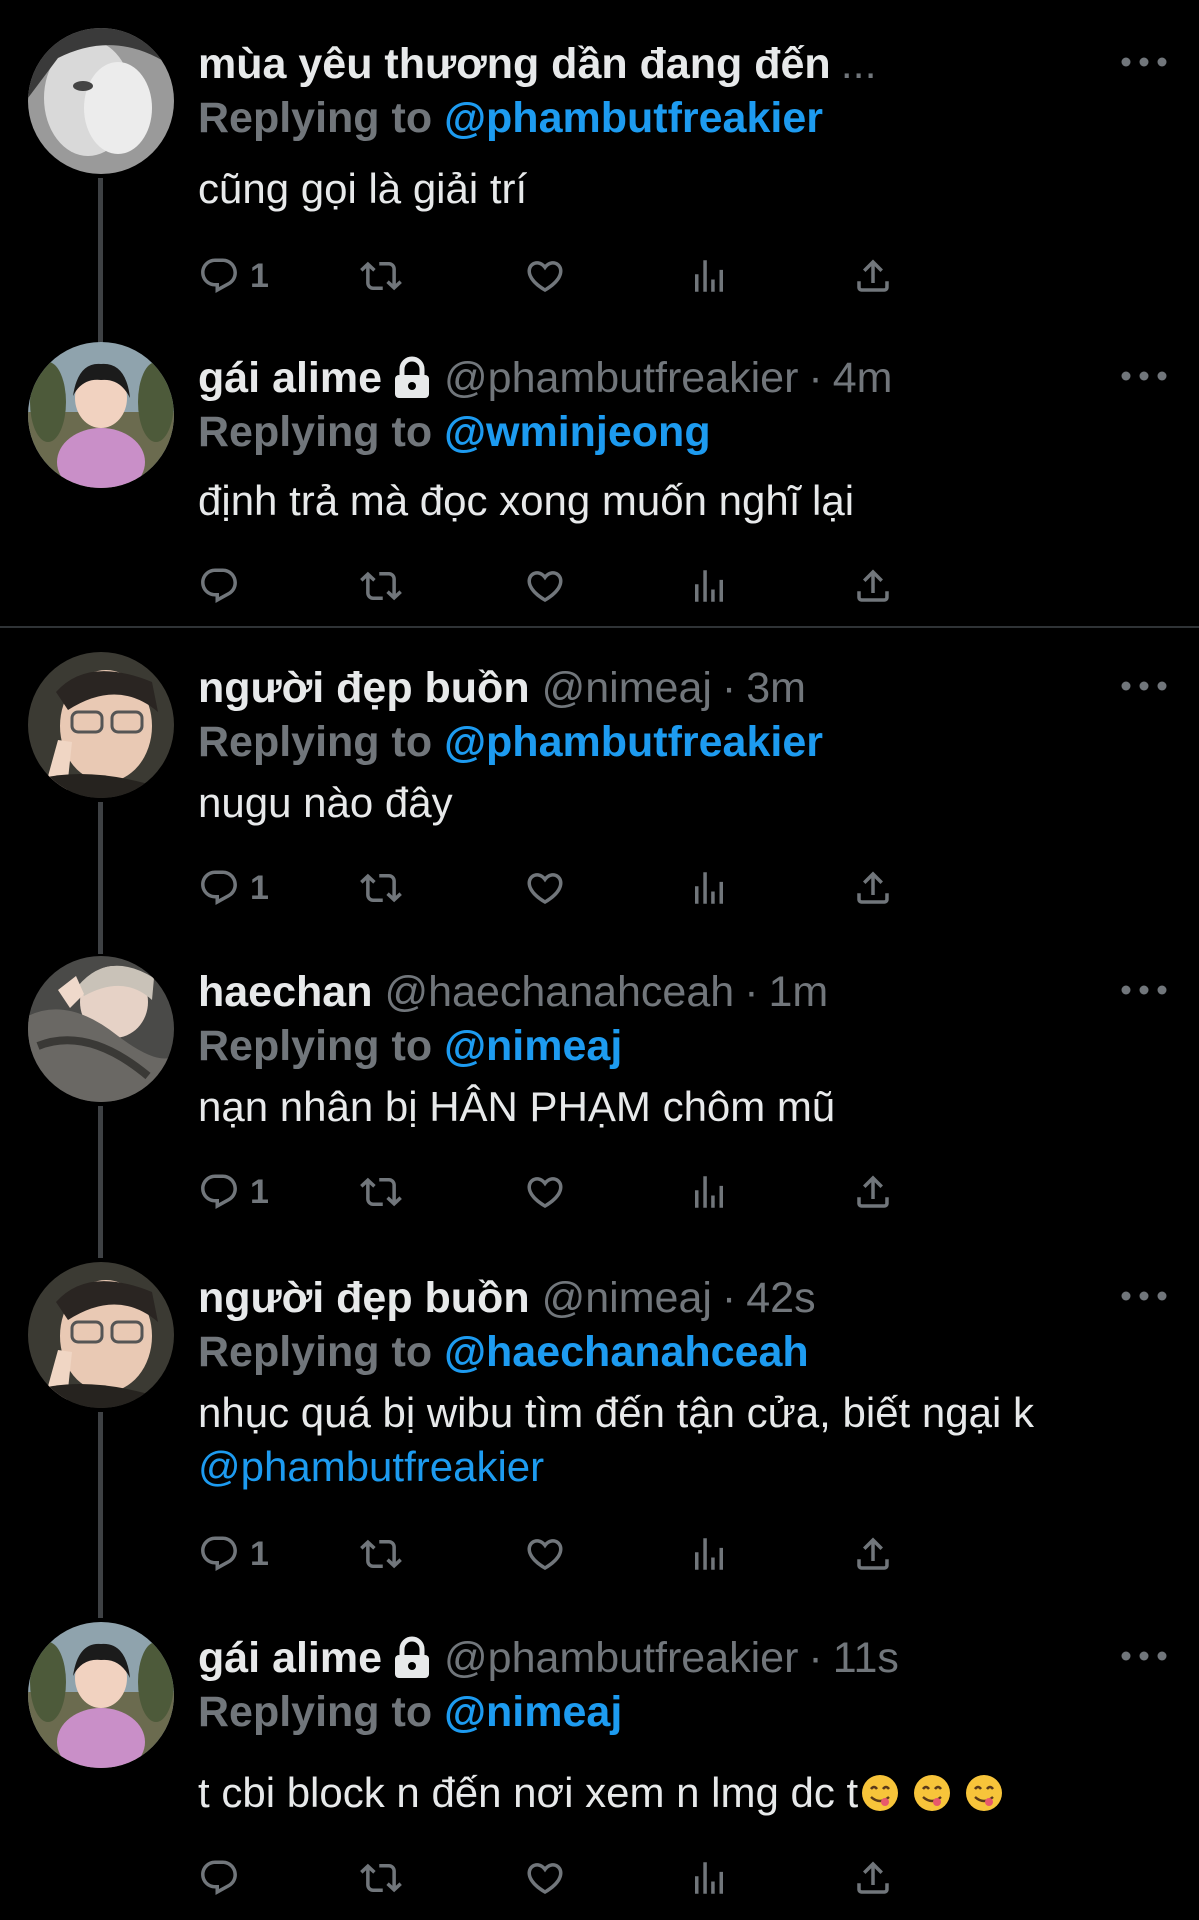 This screenshot has height=1920, width=1199. What do you see at coordinates (285, 992) in the screenshot?
I see `display-name: haechan` at bounding box center [285, 992].